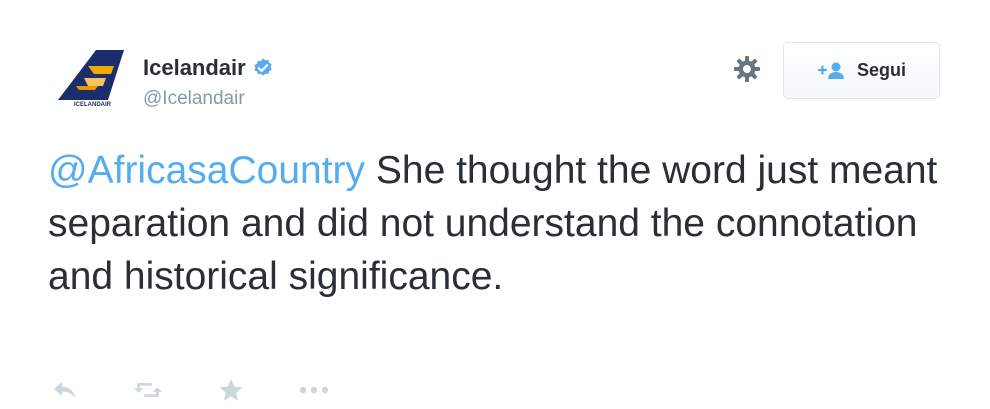 This screenshot has width=990, height=409. What do you see at coordinates (830, 70) in the screenshot?
I see `add-user-icon` at bounding box center [830, 70].